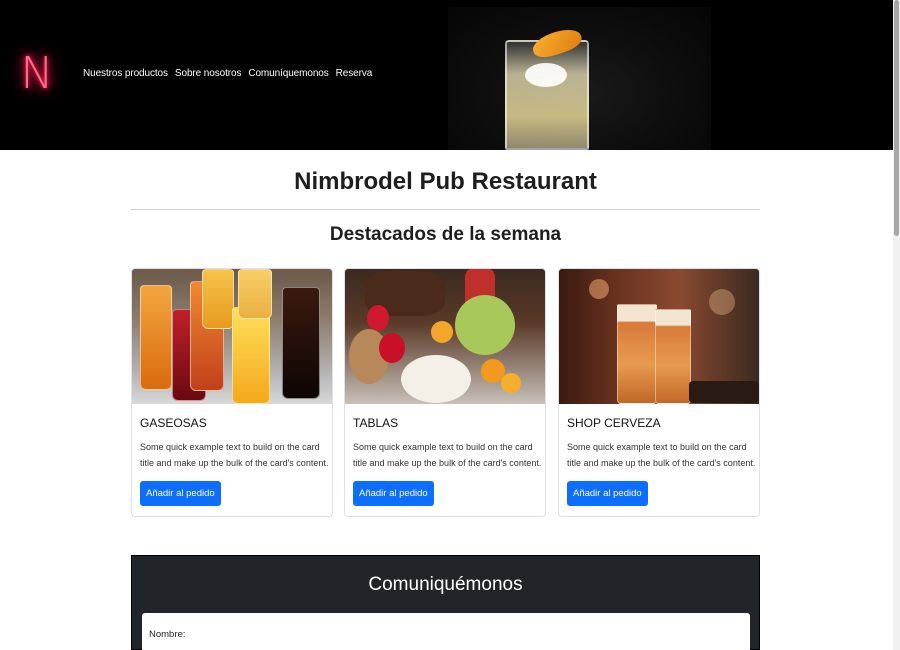 This screenshot has width=900, height=650. Describe the element at coordinates (445, 234) in the screenshot. I see `section-title: Destacados de la semana` at that location.